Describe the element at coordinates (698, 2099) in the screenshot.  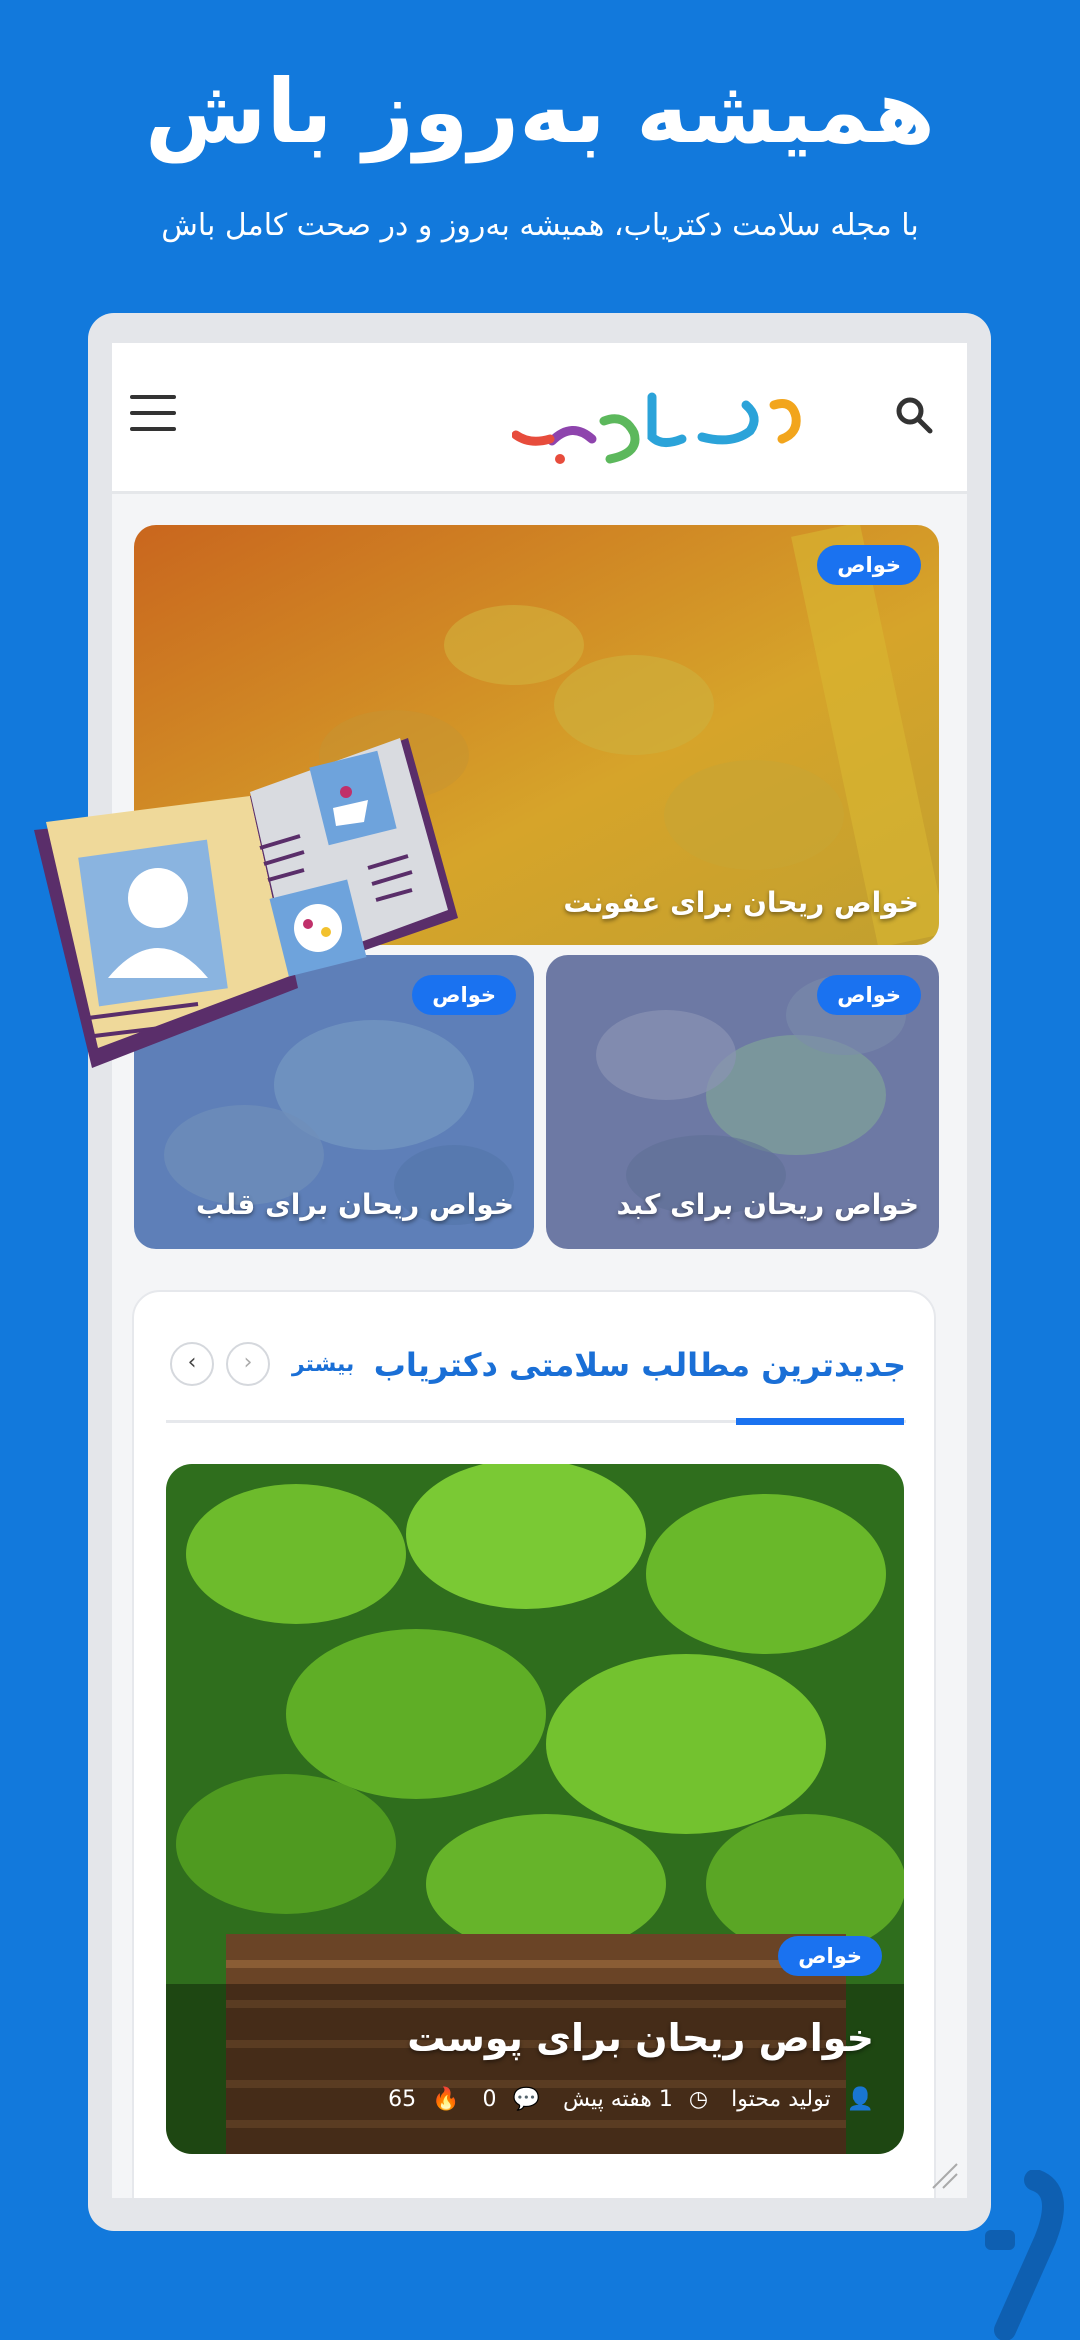
I see `clock-icon: ◷` at that location.